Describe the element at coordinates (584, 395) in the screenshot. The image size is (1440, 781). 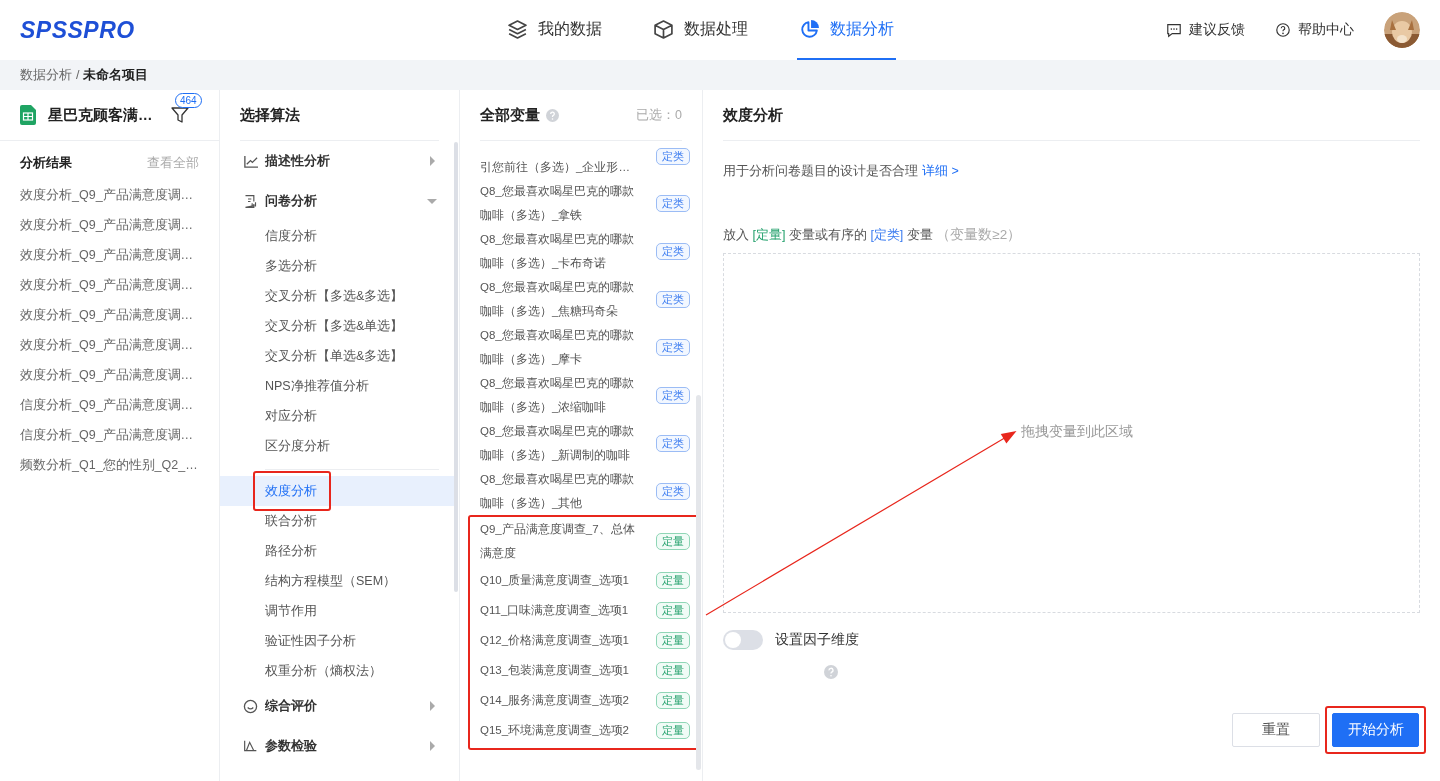
I see `variable-item: Q8_您最喜欢喝星巴克的哪款 咖啡（多选）_浓缩咖啡 定类` at that location.